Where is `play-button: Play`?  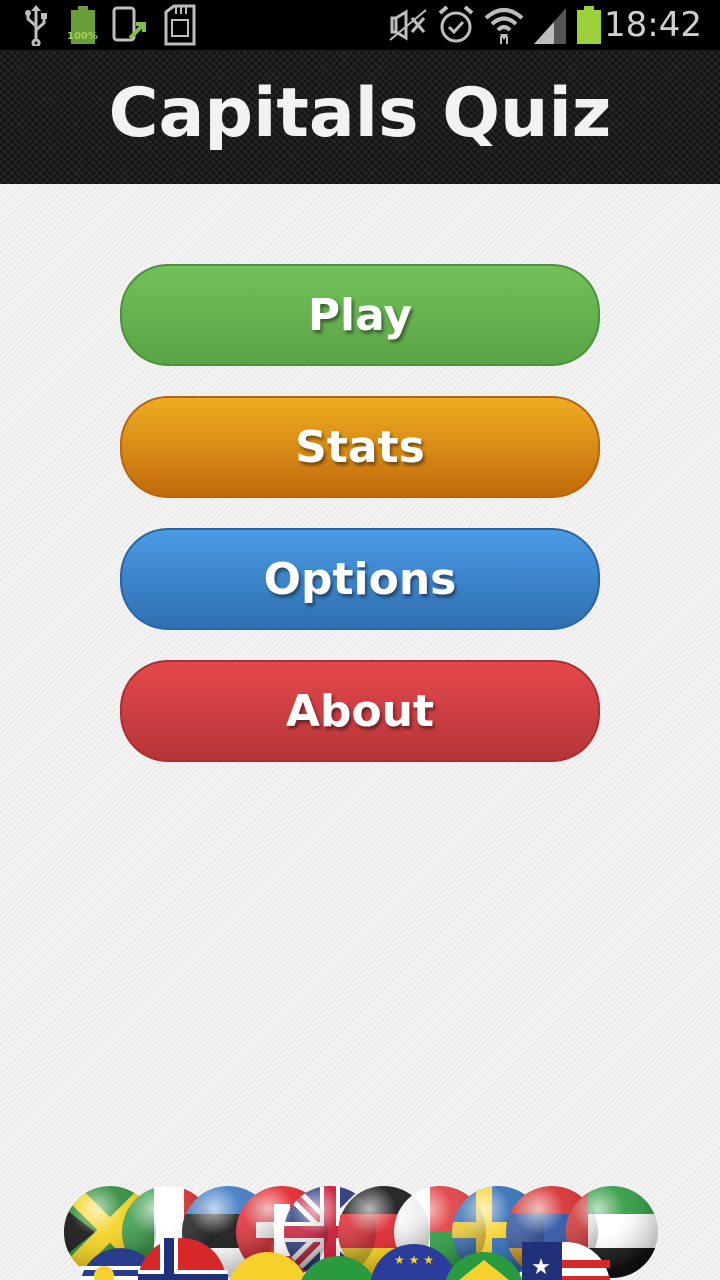 play-button: Play is located at coordinates (360, 315).